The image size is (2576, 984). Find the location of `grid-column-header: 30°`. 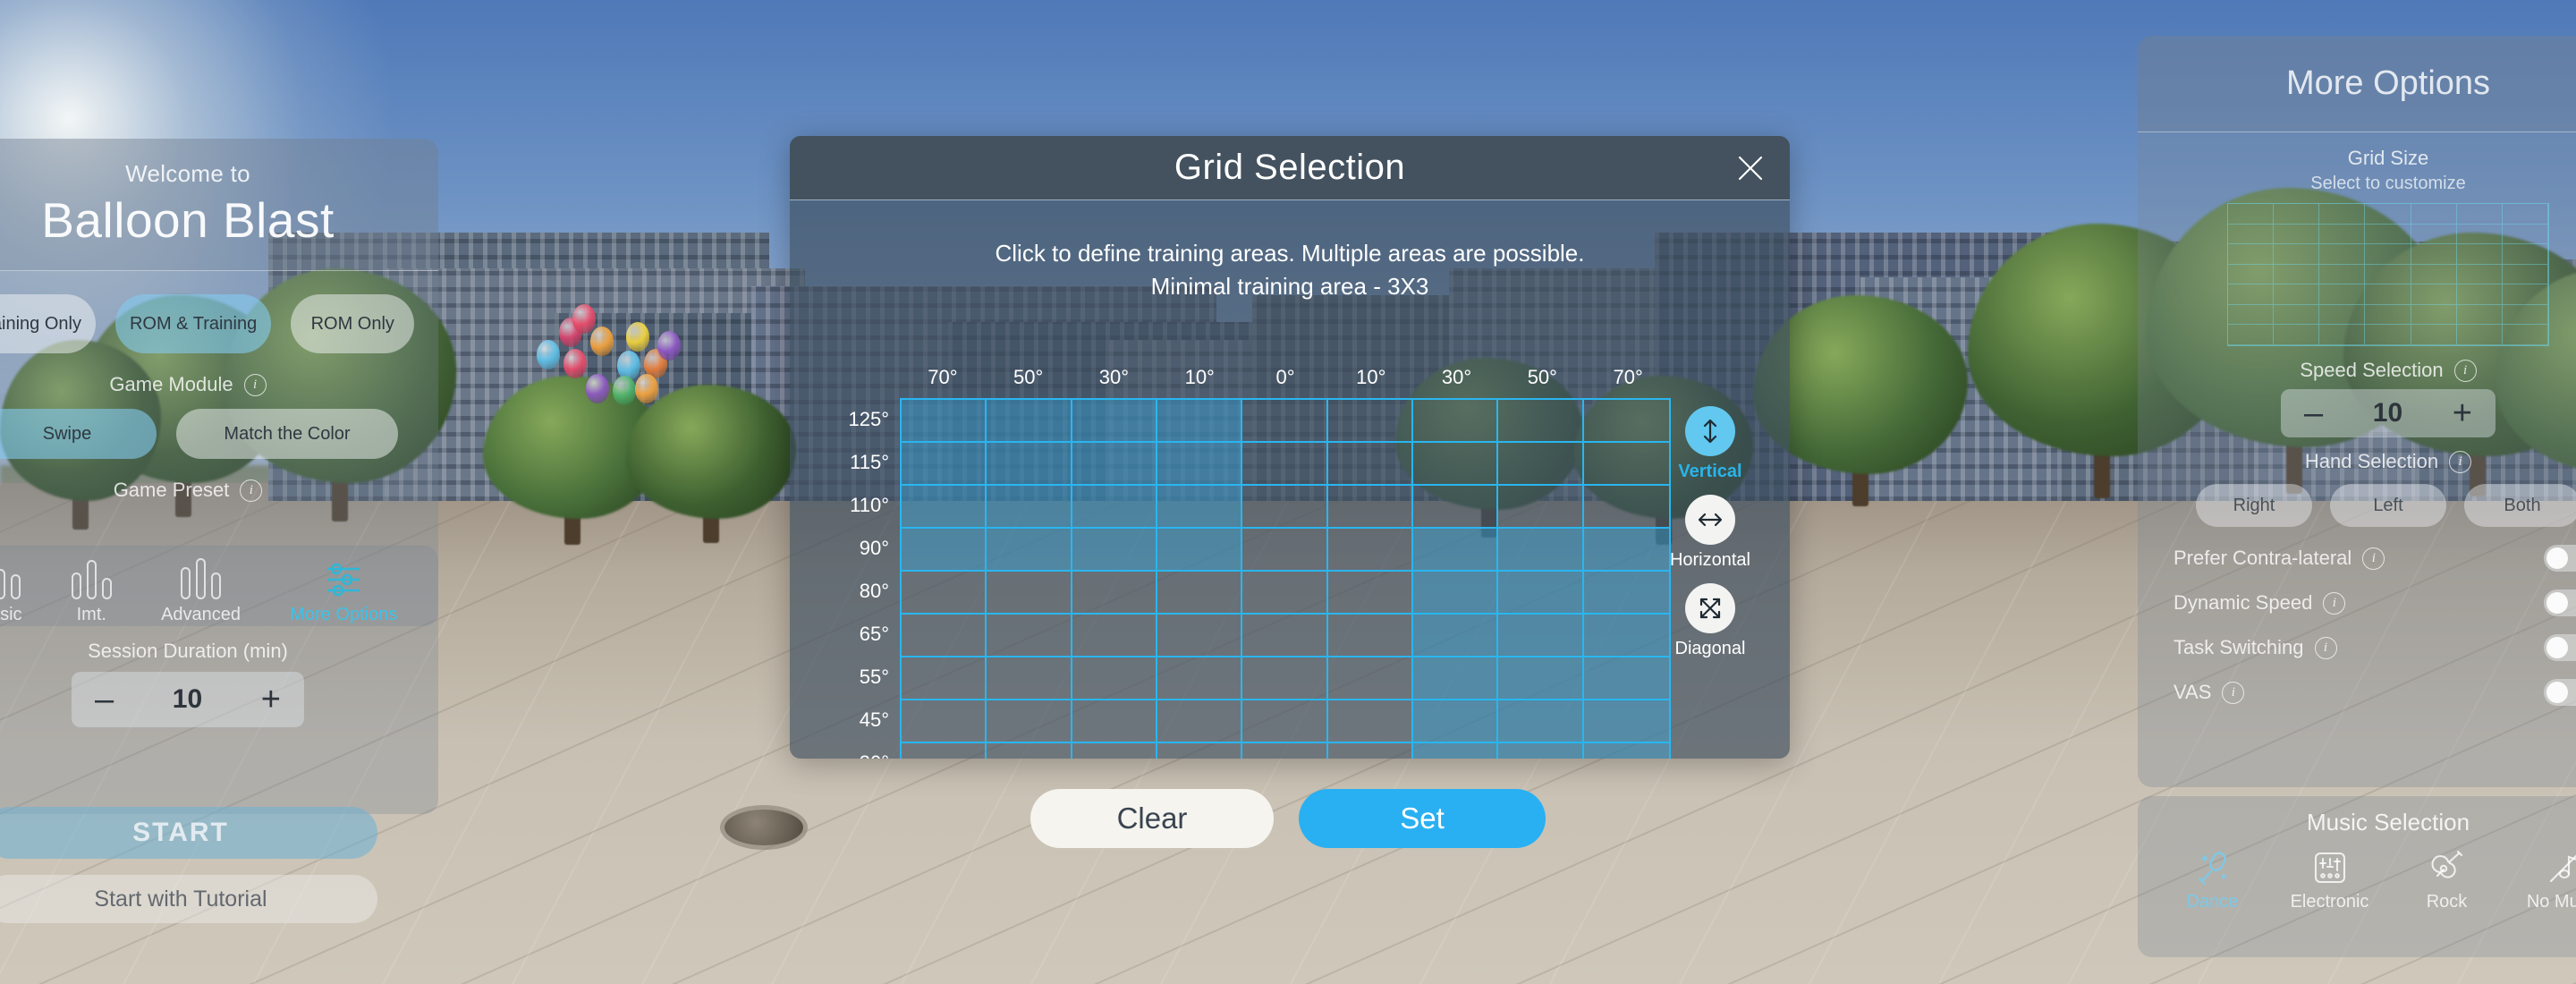

grid-column-header: 30° is located at coordinates (1456, 377).